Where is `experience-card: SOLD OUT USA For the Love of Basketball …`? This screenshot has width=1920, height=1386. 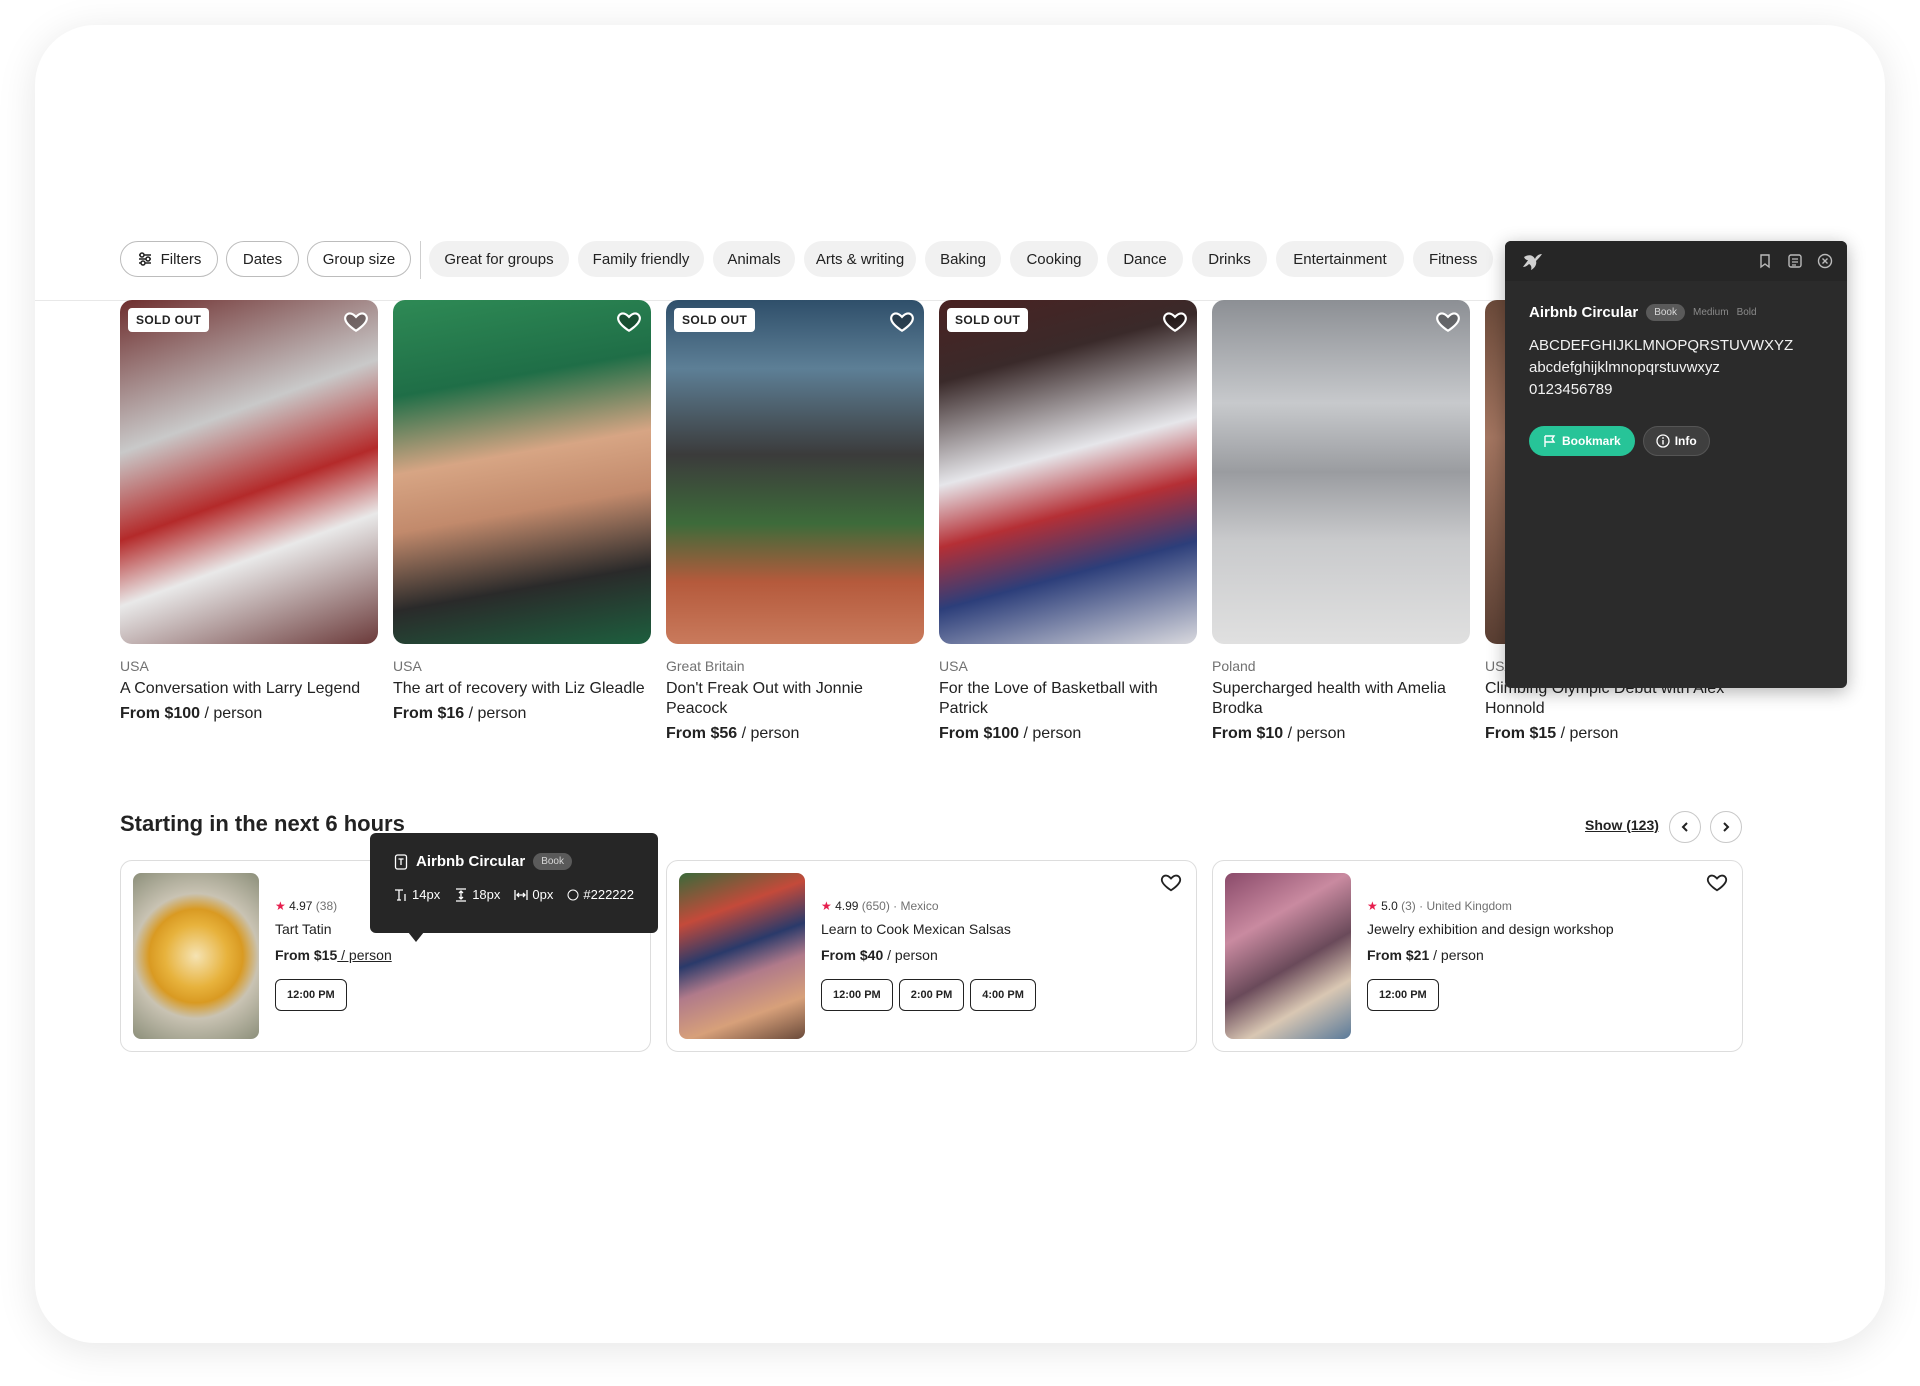
experience-card: SOLD OUT USA For the Love of Basketball … is located at coordinates (1068, 521).